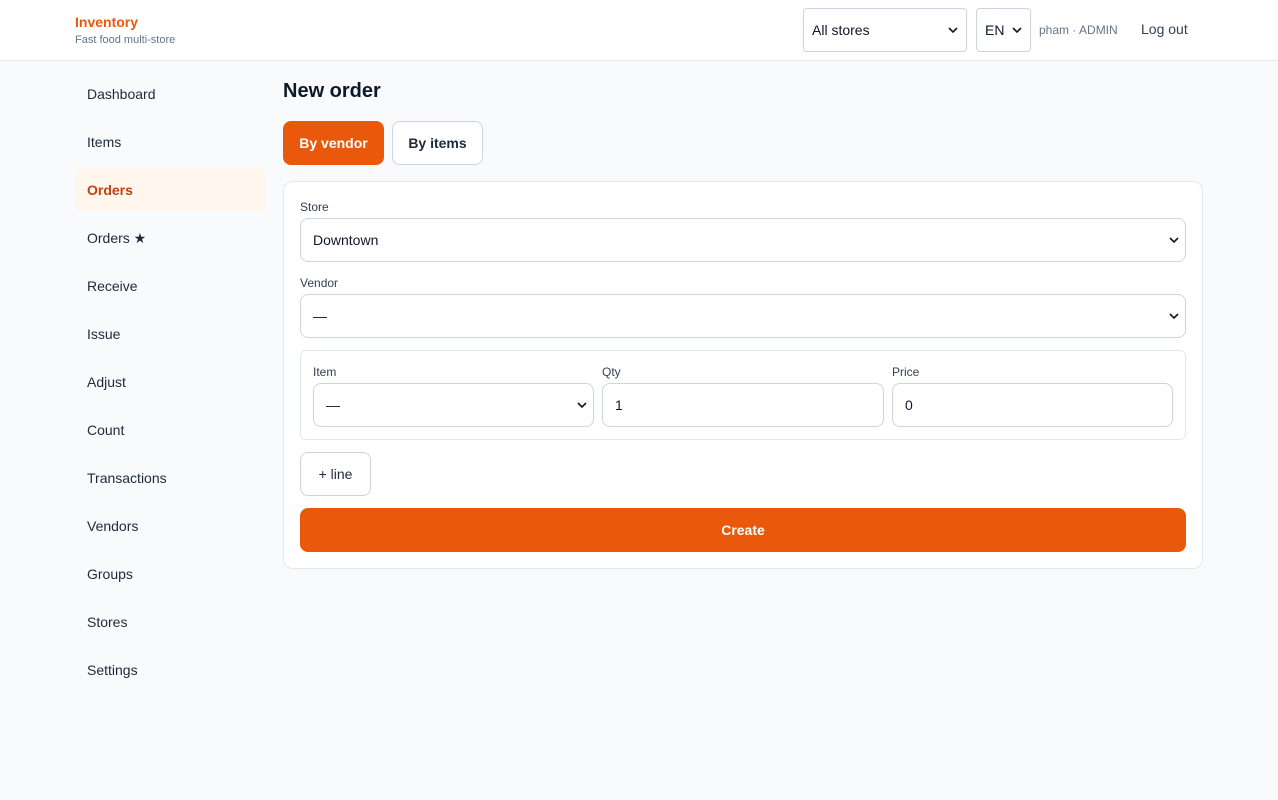 This screenshot has height=800, width=1278. Describe the element at coordinates (346, 240) in the screenshot. I see `store-select-value: Downtown` at that location.